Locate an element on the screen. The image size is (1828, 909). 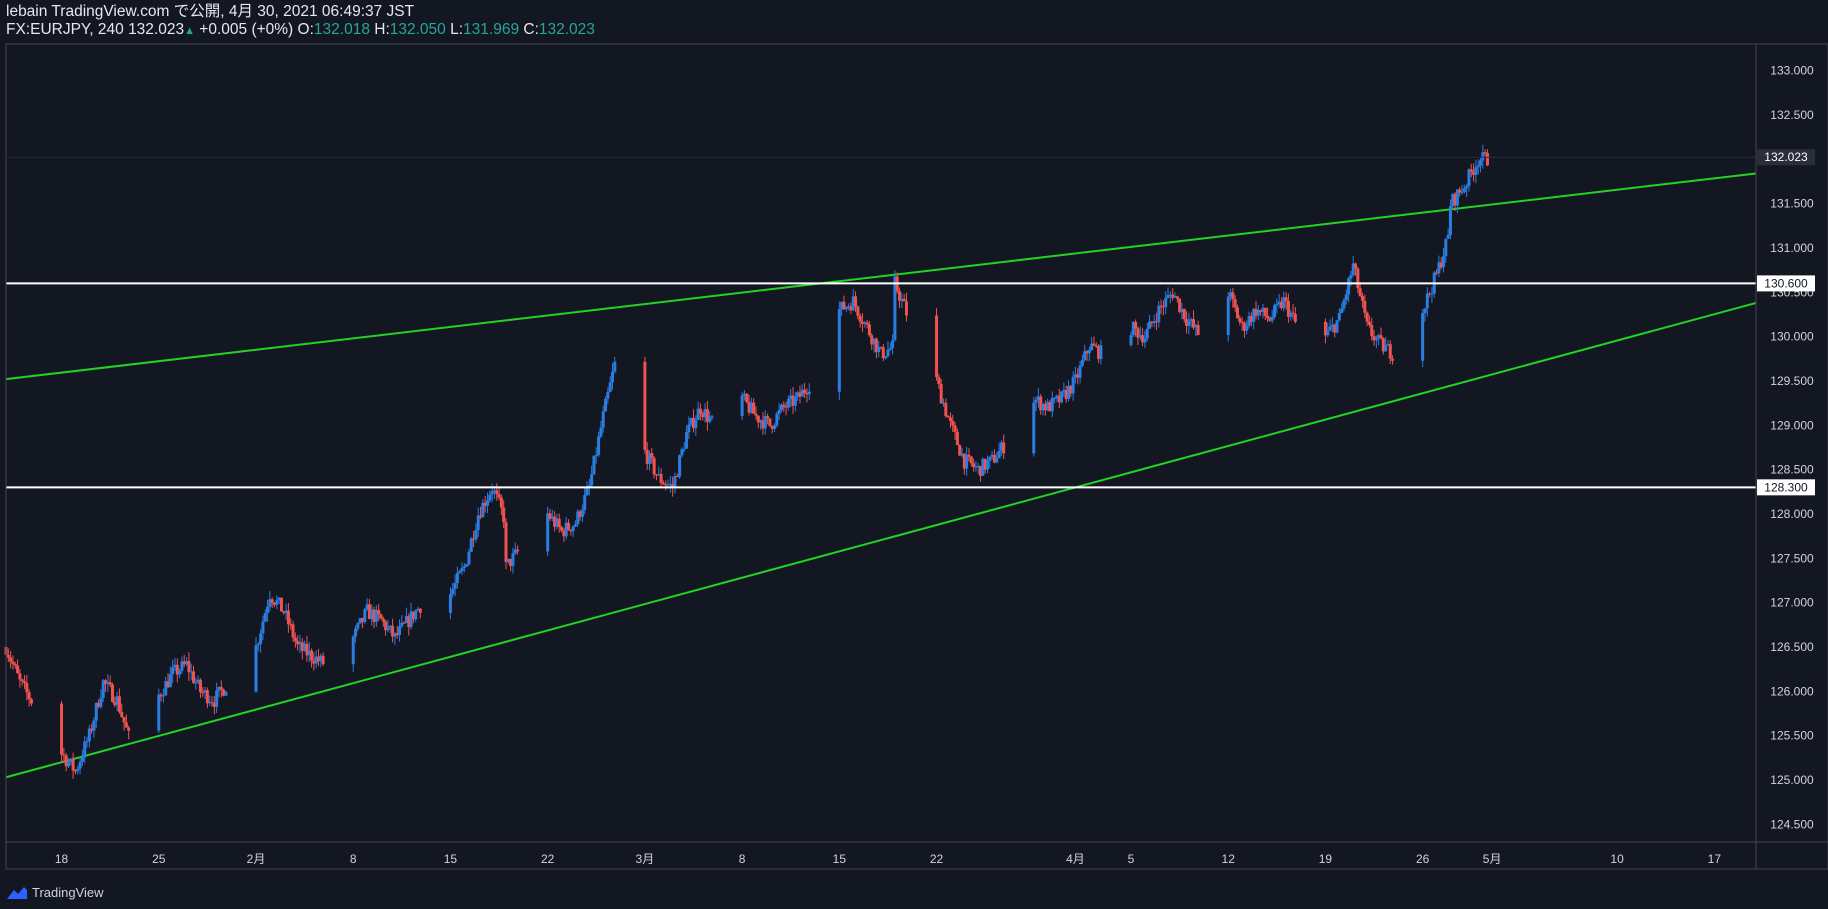
tradingview-branding: TradingView is located at coordinates (55, 892).